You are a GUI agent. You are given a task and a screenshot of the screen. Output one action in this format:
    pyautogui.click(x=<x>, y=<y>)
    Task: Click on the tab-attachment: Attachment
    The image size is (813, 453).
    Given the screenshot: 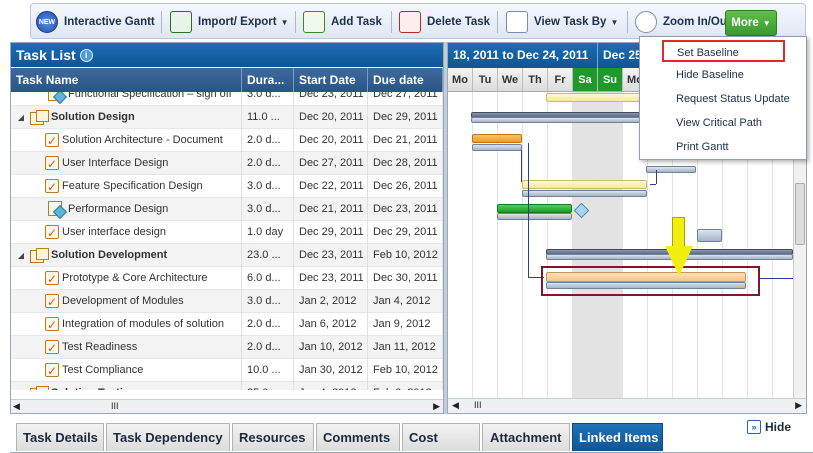 What is the action you would take?
    pyautogui.click(x=526, y=437)
    